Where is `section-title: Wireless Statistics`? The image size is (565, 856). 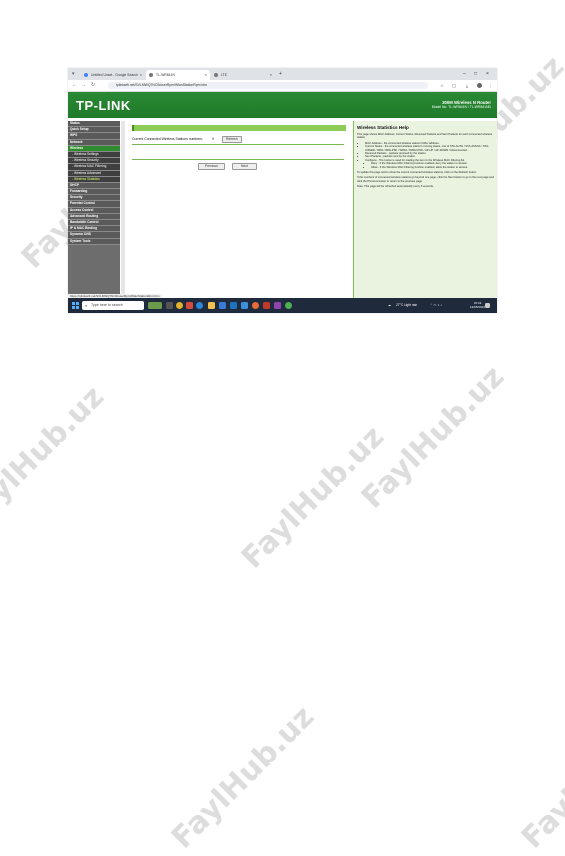 section-title: Wireless Statistics is located at coordinates (239, 132).